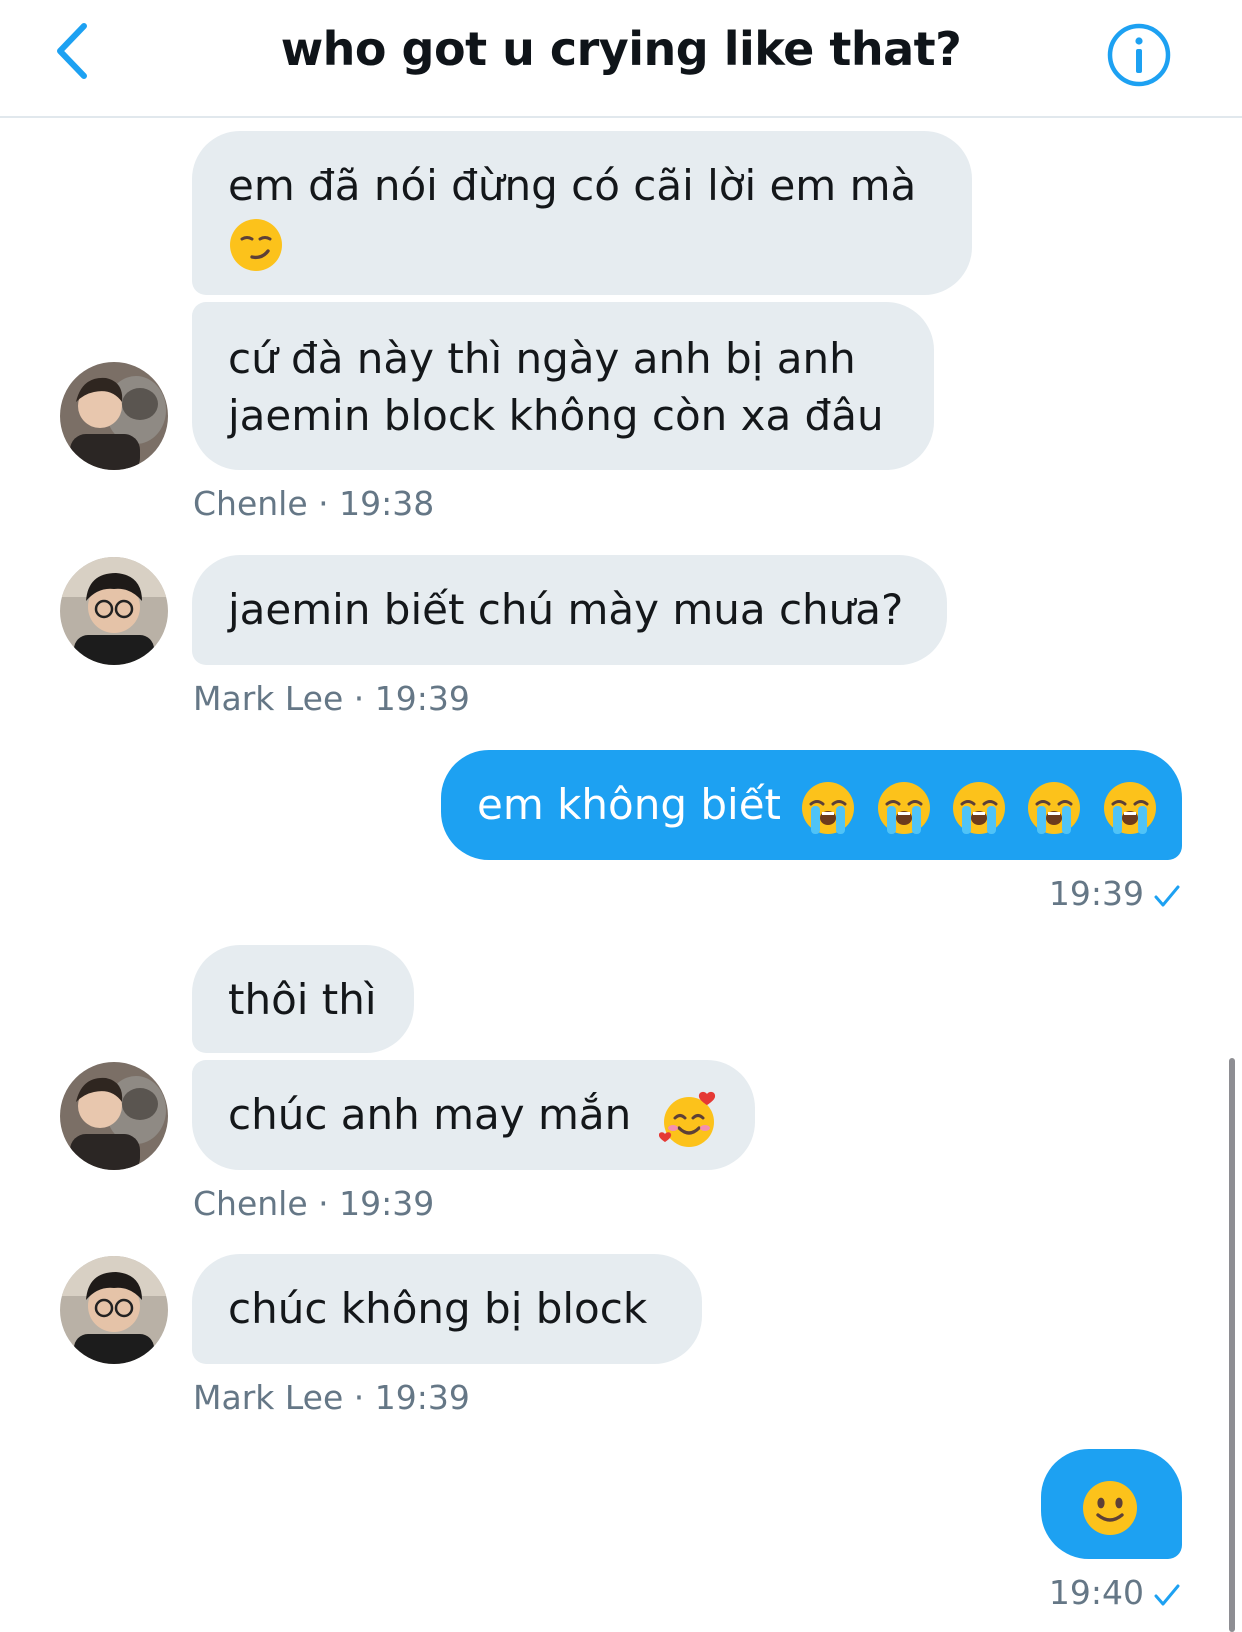  Describe the element at coordinates (72, 51) in the screenshot. I see `chevron-left-icon` at that location.